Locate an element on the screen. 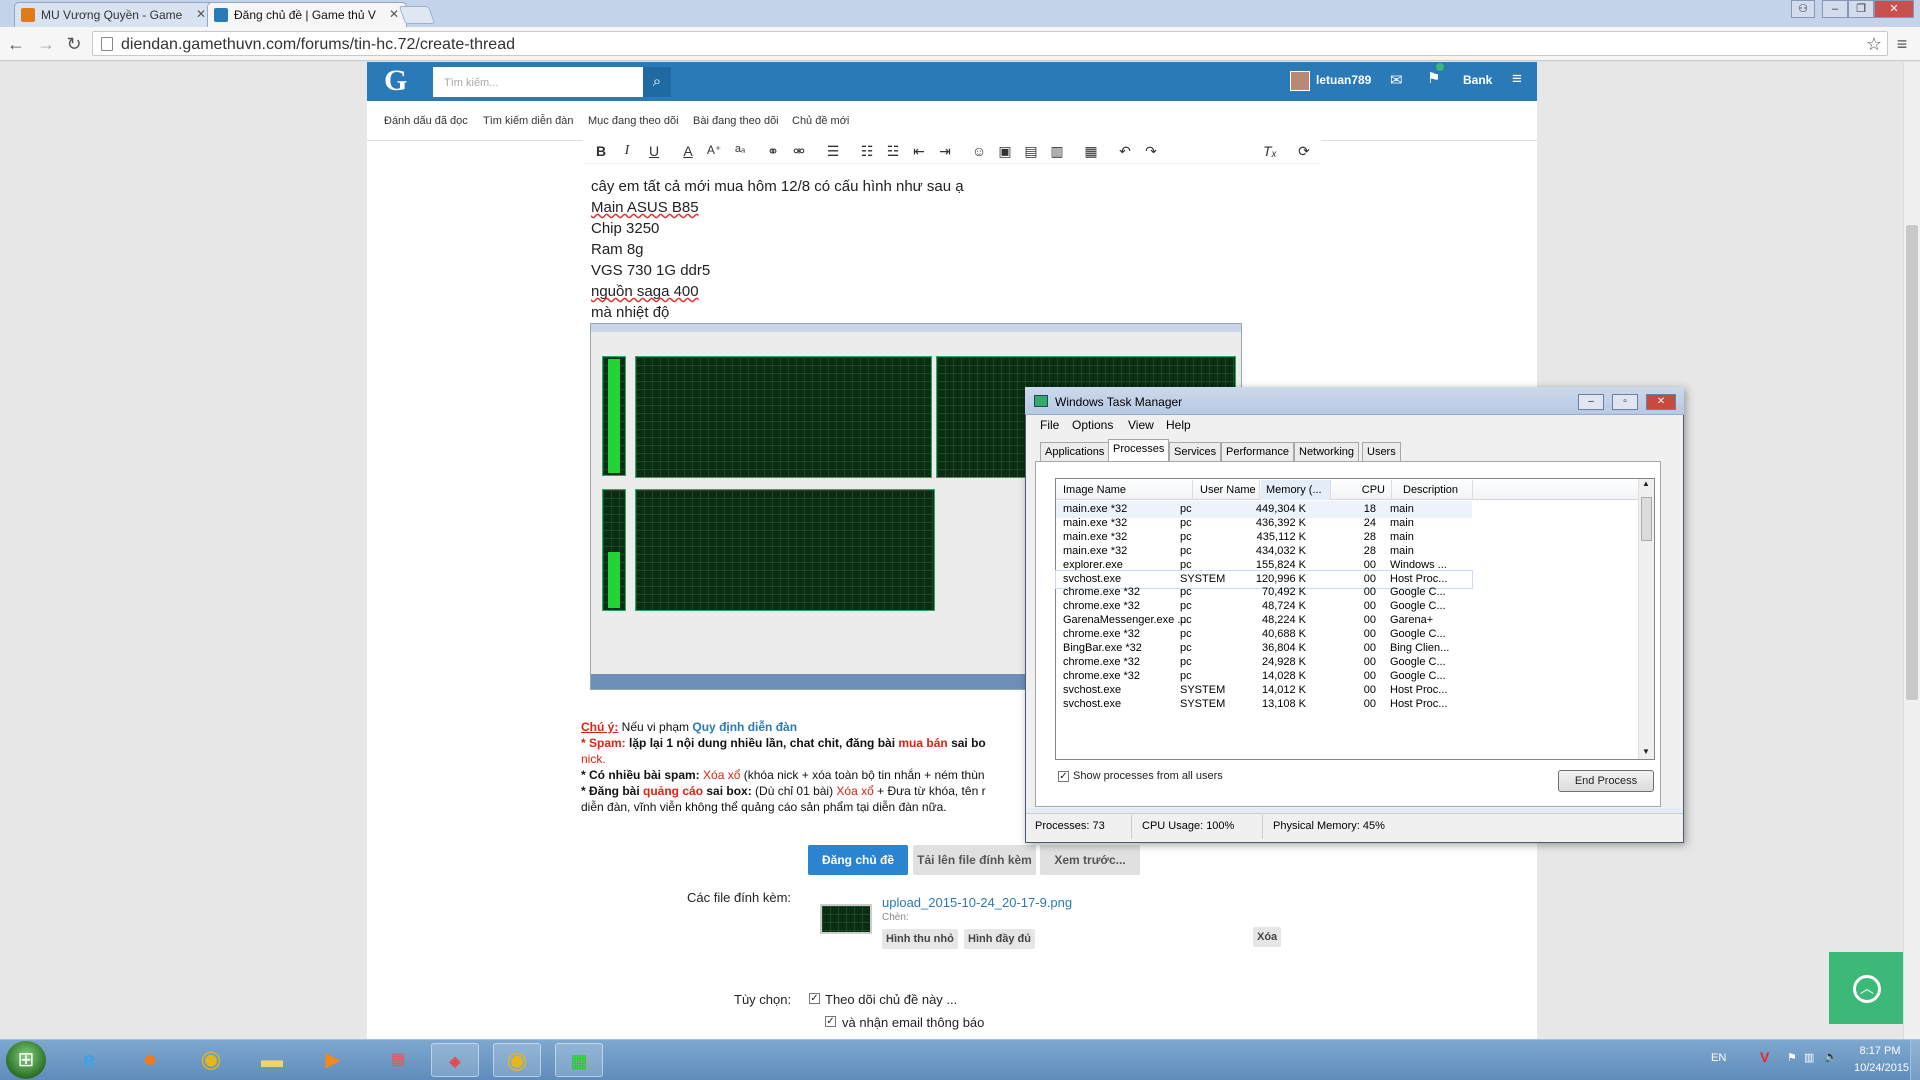  font-family-icon: aₐ is located at coordinates (740, 149).